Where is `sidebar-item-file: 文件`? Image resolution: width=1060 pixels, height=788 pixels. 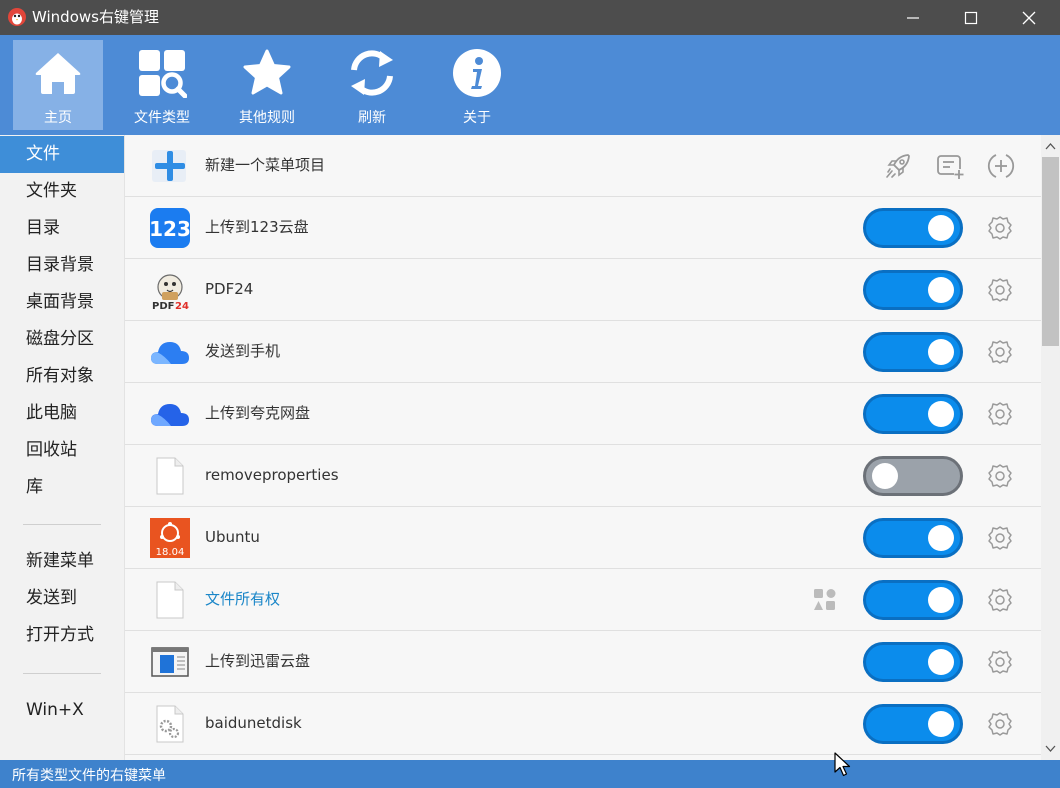 sidebar-item-file: 文件 is located at coordinates (62, 154).